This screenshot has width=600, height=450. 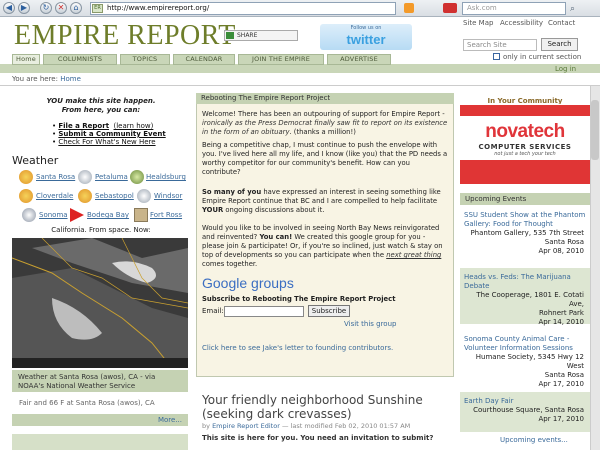 I want to click on share-icon, so click(x=230, y=35).